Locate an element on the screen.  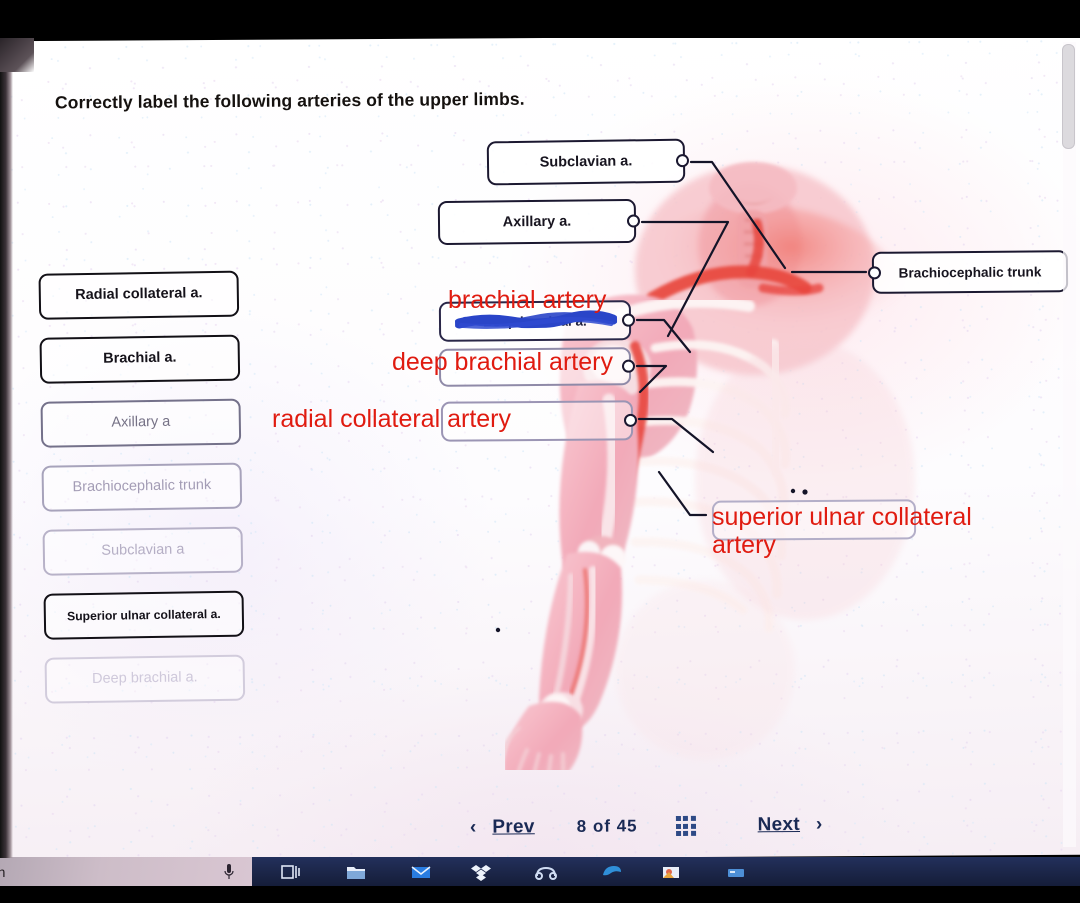
file-explorer-icon is located at coordinates (356, 872).